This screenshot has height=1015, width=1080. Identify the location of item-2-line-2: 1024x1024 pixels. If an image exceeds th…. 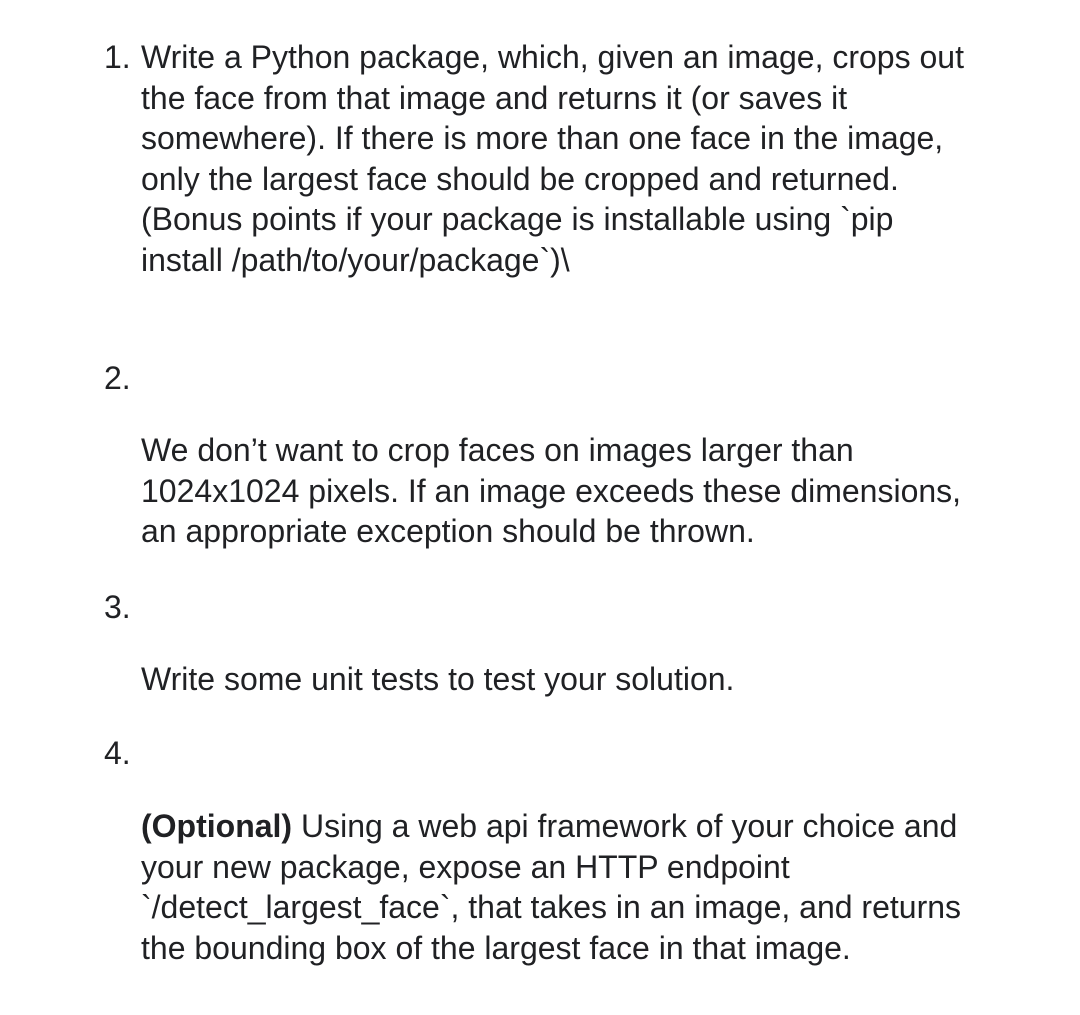
(551, 490).